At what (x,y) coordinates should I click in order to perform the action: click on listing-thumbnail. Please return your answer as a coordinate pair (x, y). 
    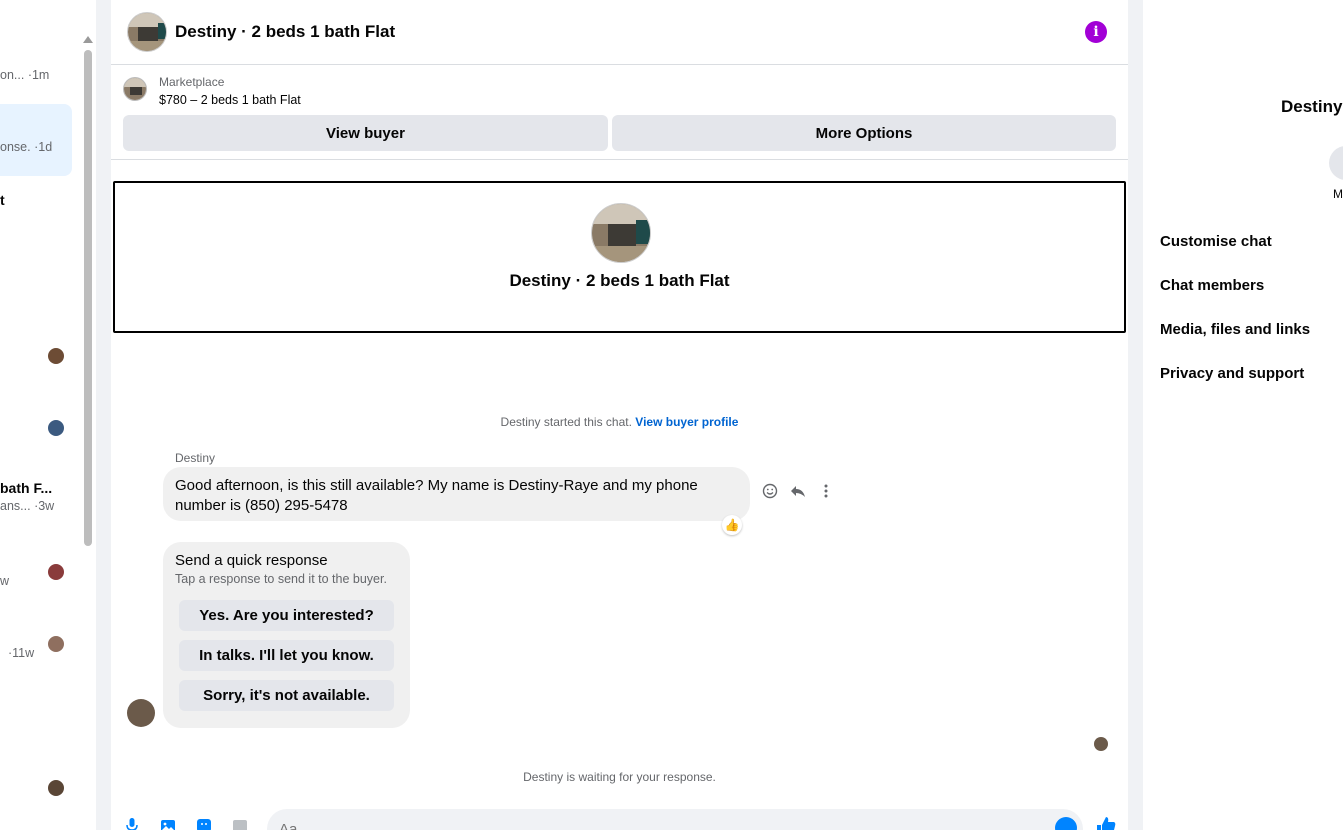
    Looking at the image, I should click on (135, 89).